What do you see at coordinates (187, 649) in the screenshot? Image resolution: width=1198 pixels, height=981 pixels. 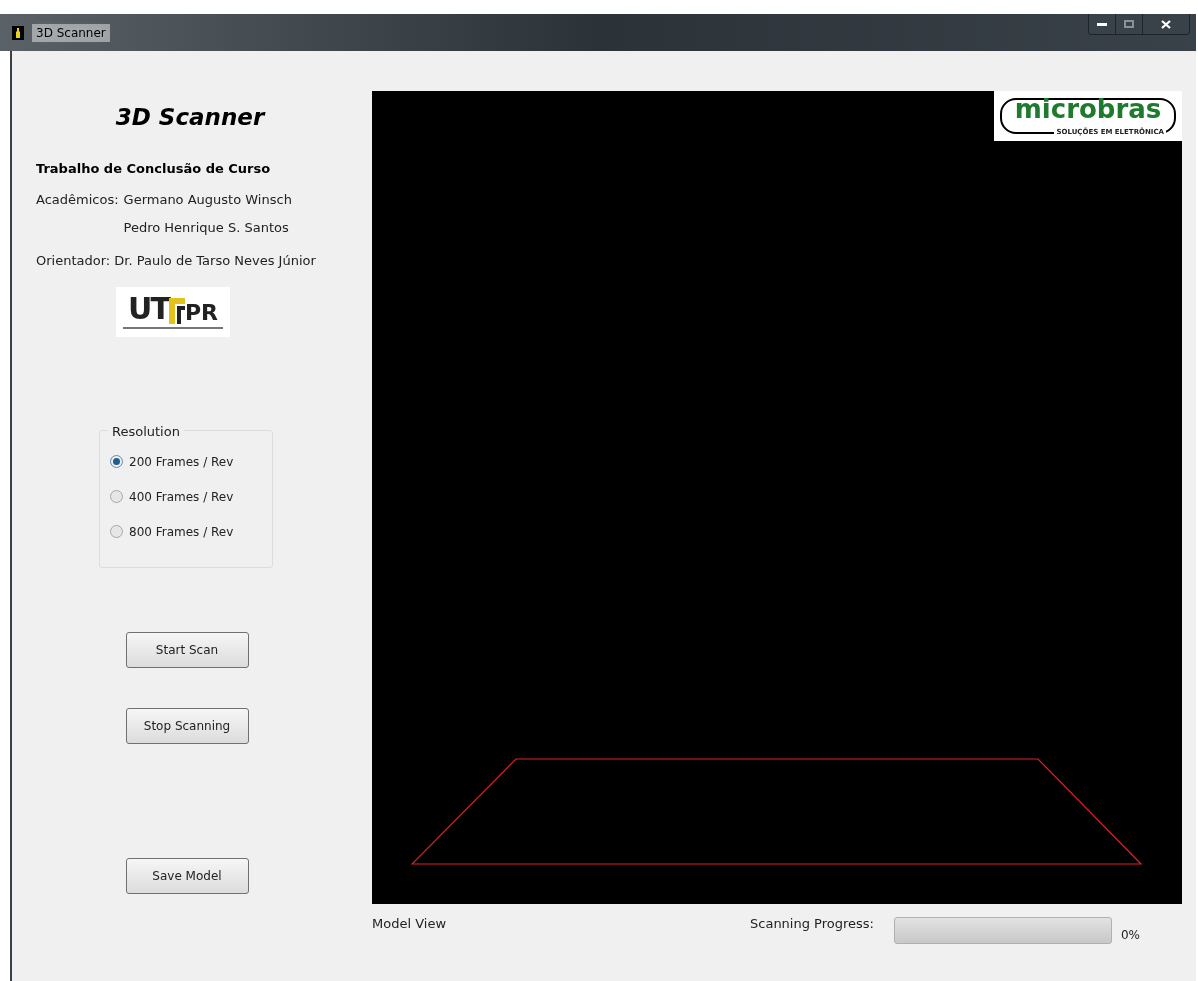 I see `action-button: Start Scan` at bounding box center [187, 649].